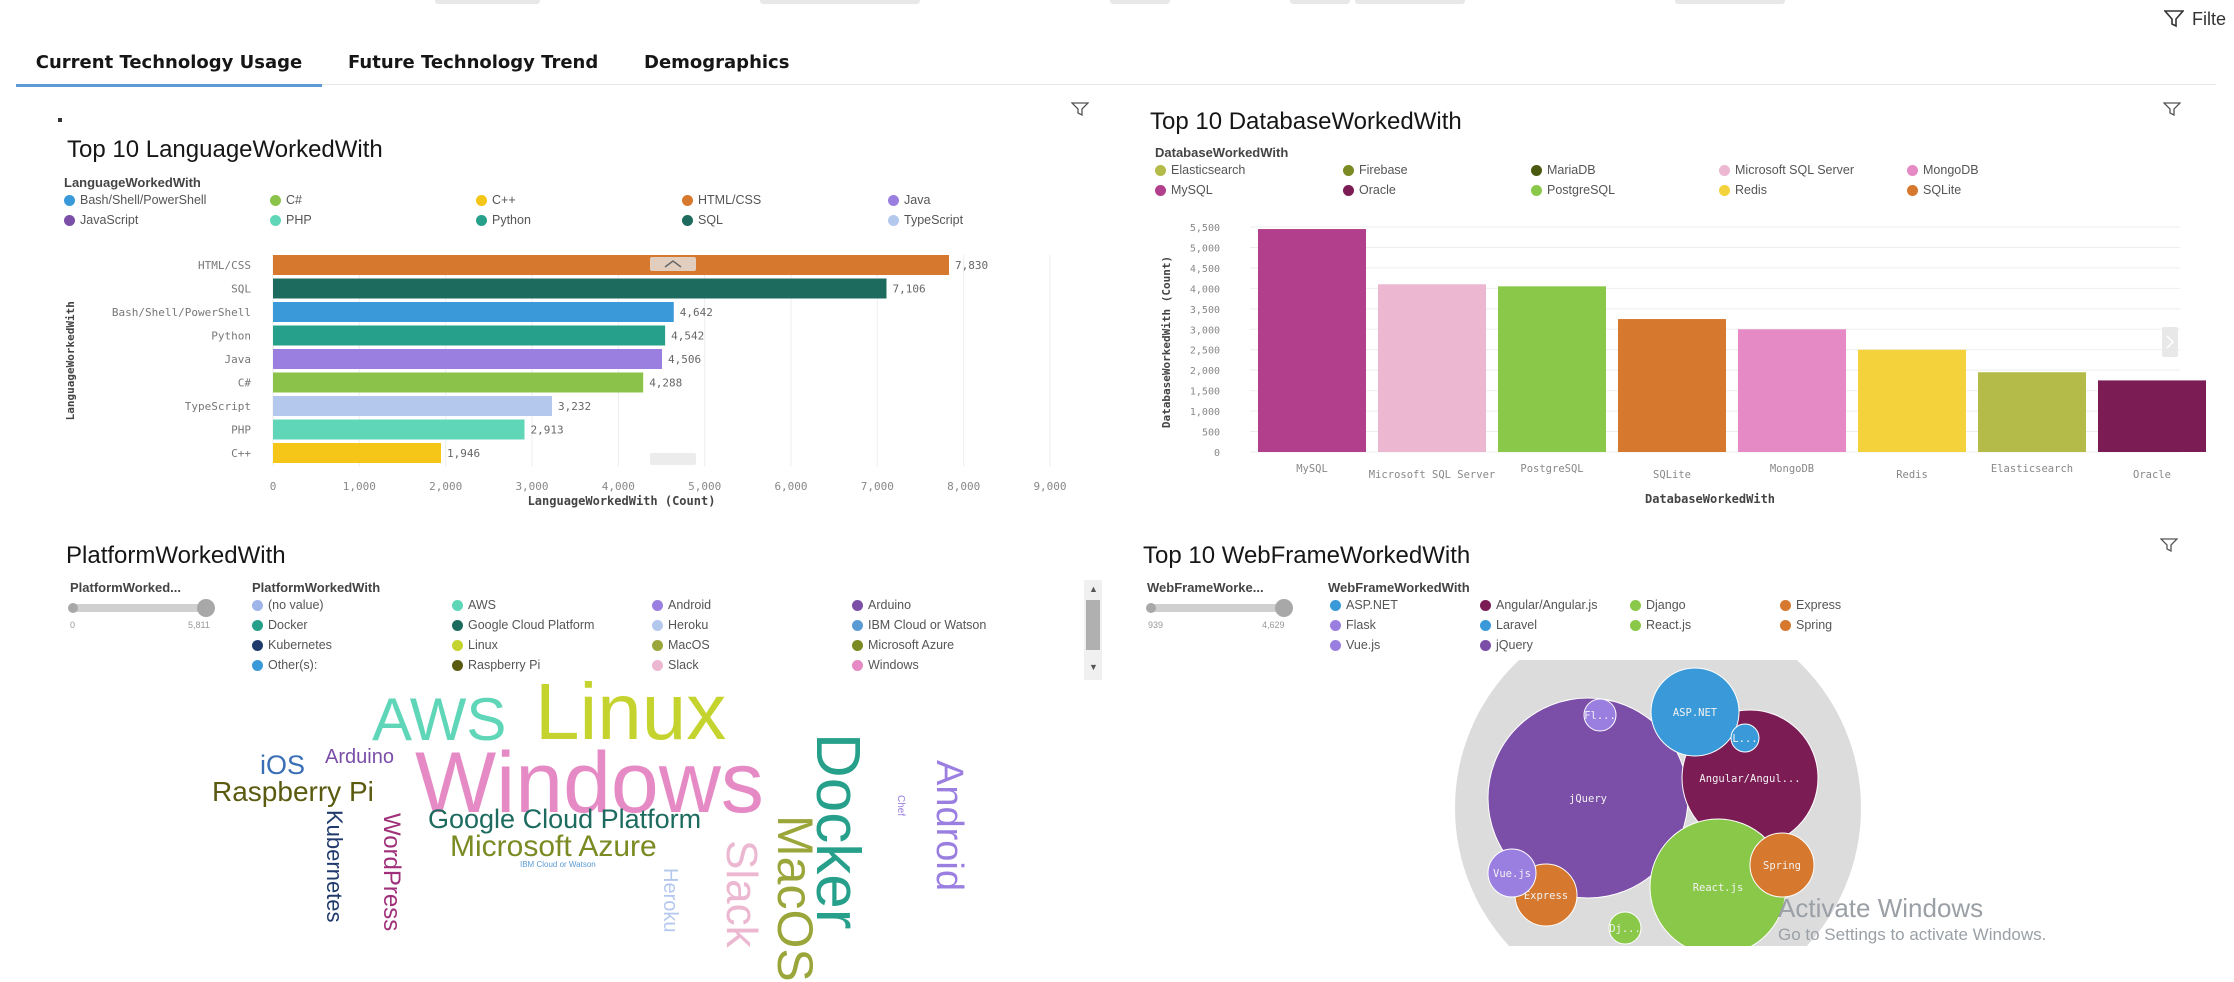  I want to click on legend-item: Linux, so click(475, 645).